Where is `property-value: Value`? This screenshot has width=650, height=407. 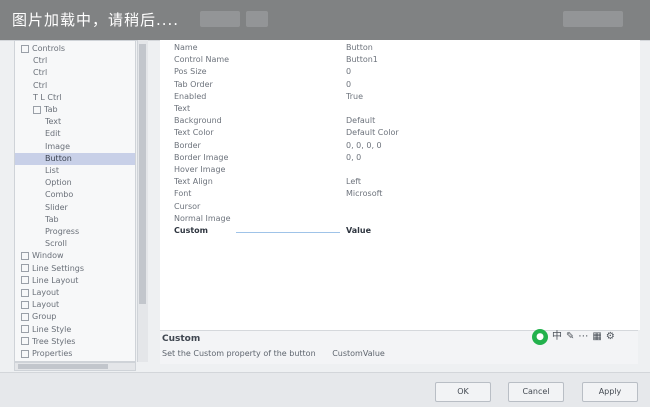 property-value: Value is located at coordinates (358, 231).